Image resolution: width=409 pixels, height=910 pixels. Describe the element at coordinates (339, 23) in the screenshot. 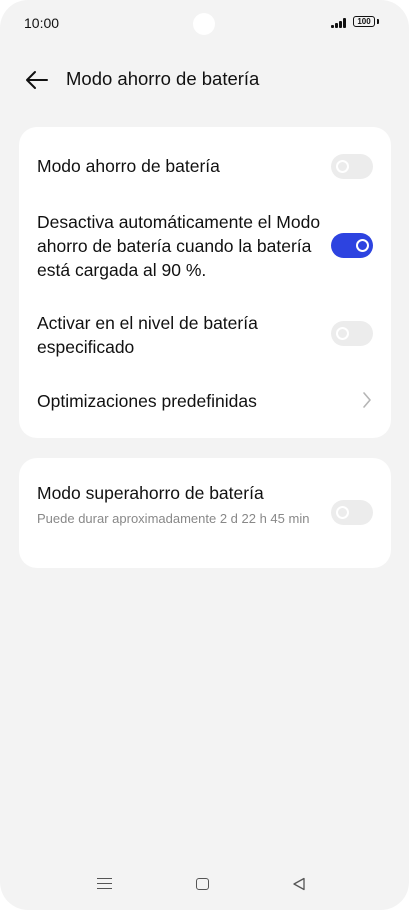

I see `signal-icon` at that location.